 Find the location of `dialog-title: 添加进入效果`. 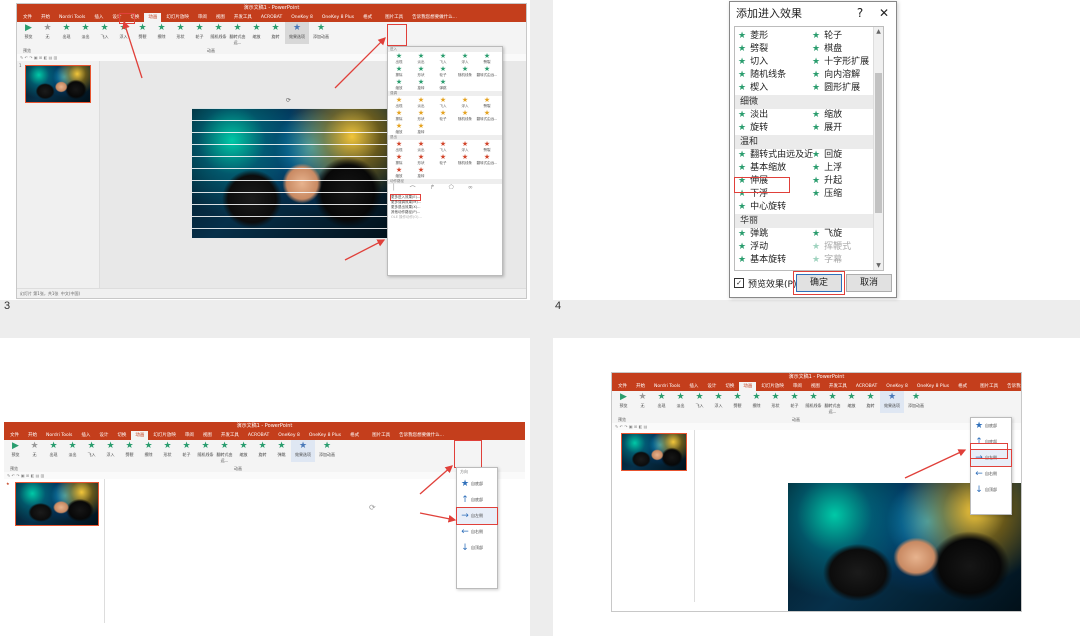

dialog-title: 添加进入效果 is located at coordinates (769, 13).